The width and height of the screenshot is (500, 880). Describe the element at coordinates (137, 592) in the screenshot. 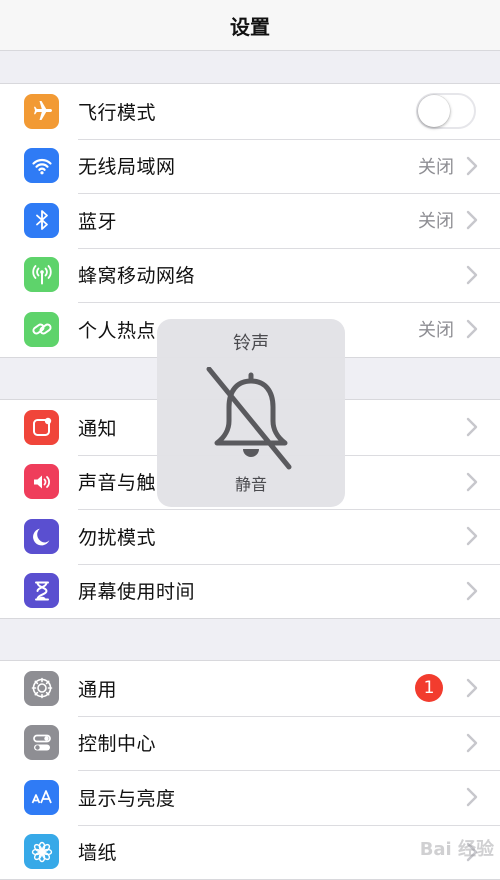

I see `settings-row-label: 屏幕使用时间` at that location.